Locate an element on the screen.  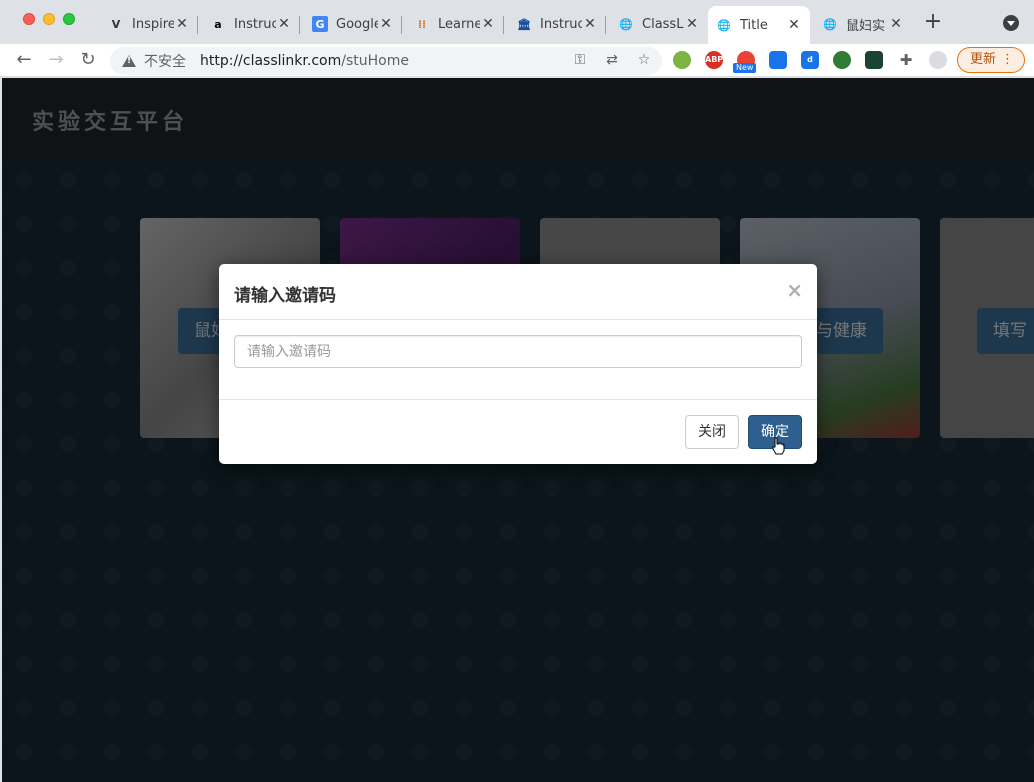
reload-icon: ↻ is located at coordinates (88, 60).